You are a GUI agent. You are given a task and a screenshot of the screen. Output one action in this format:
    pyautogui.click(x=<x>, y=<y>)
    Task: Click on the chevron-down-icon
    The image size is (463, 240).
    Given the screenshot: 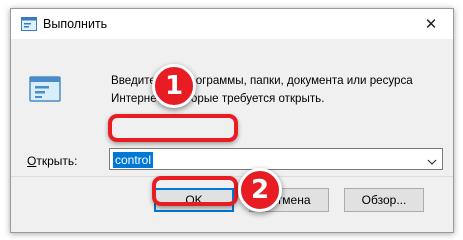 What is the action you would take?
    pyautogui.click(x=432, y=160)
    